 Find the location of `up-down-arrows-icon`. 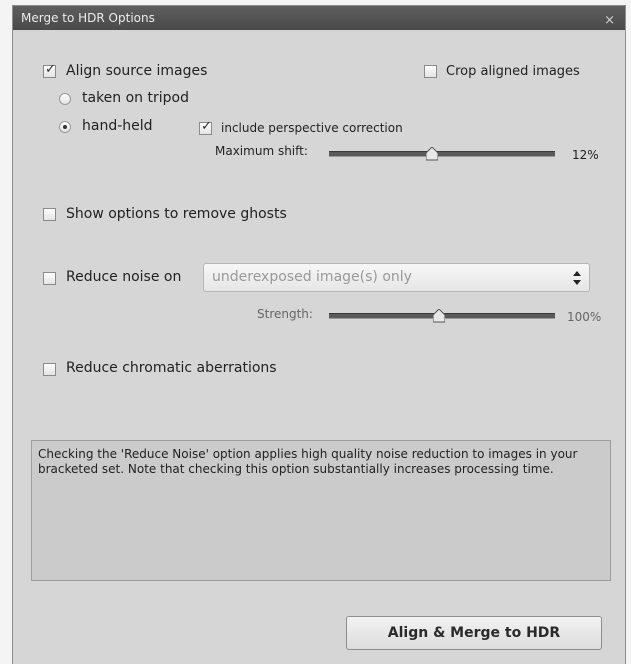

up-down-arrows-icon is located at coordinates (577, 278).